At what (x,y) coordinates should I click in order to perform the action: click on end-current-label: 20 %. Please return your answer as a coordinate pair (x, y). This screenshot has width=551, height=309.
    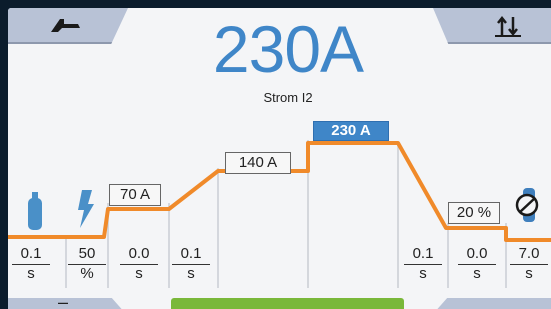
    Looking at the image, I should click on (474, 213).